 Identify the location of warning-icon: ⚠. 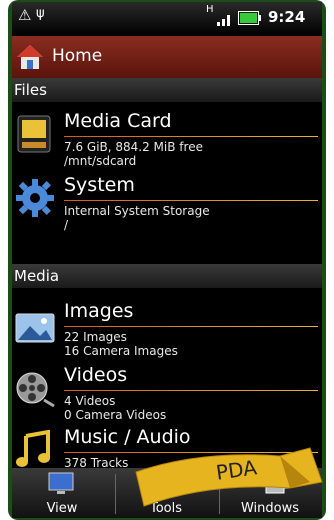
(25, 15).